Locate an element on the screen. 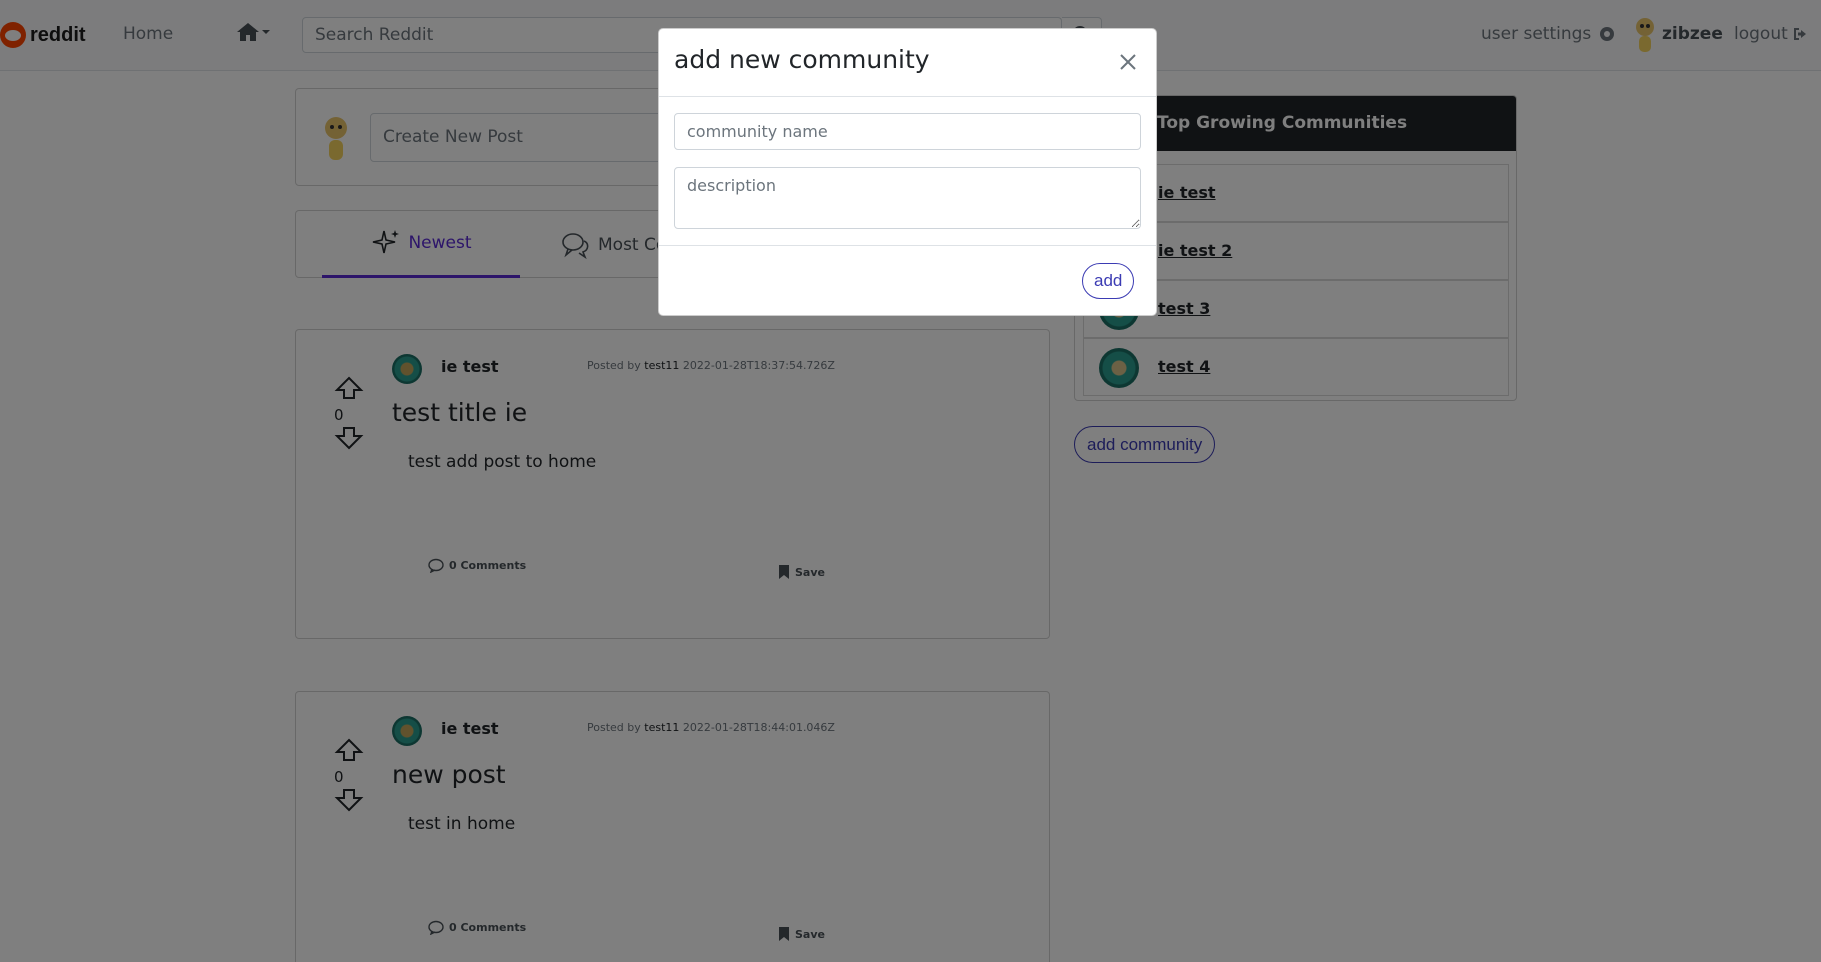 The height and width of the screenshot is (962, 1821). close-button is located at coordinates (1128, 62).